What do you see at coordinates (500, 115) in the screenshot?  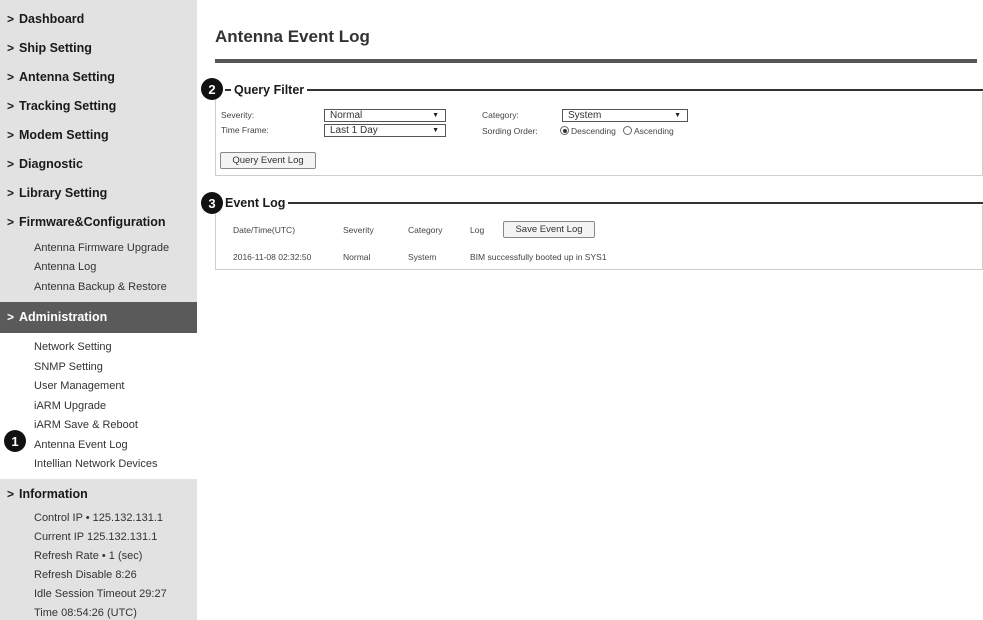 I see `category-label: Category:` at bounding box center [500, 115].